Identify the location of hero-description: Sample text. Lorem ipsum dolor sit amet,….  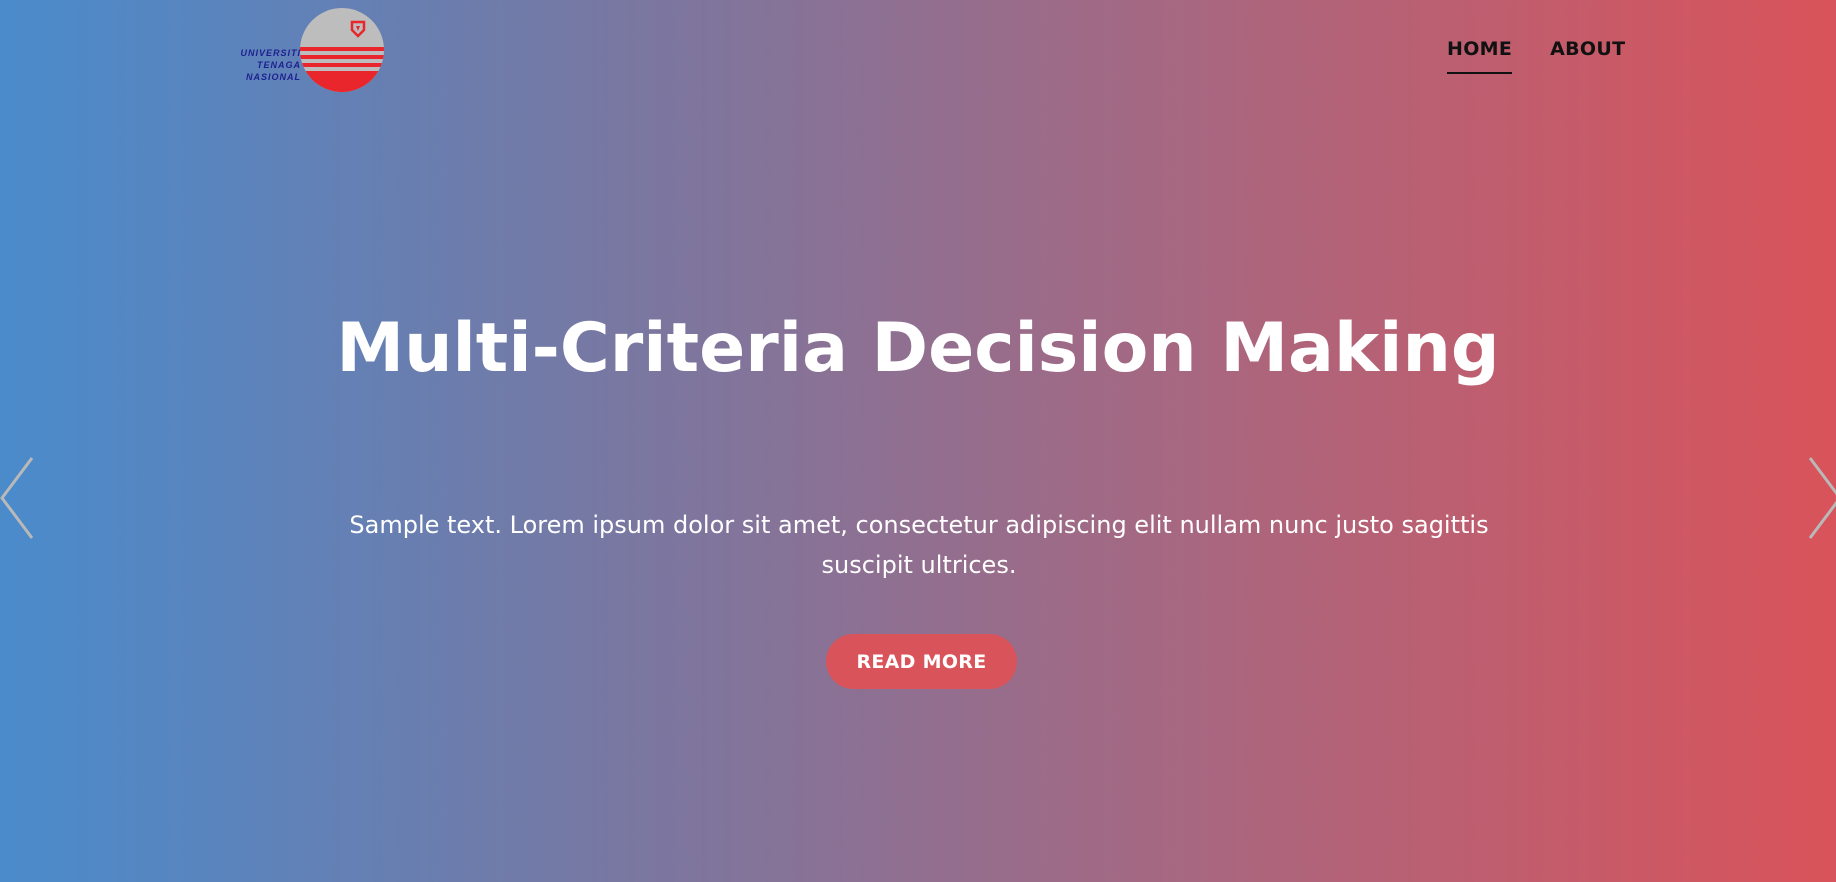
(919, 545).